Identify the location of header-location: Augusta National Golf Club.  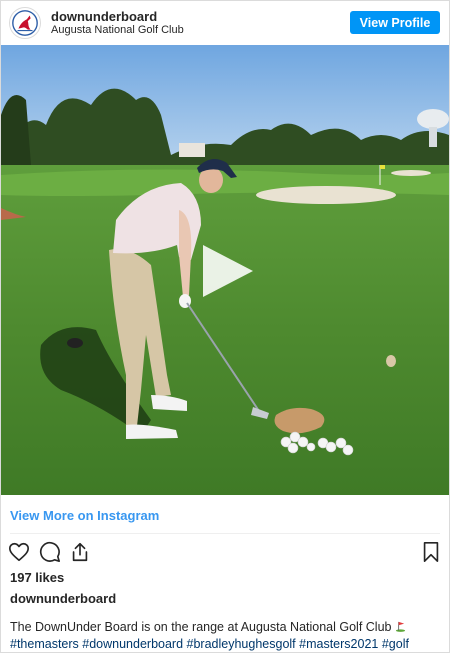
(117, 30).